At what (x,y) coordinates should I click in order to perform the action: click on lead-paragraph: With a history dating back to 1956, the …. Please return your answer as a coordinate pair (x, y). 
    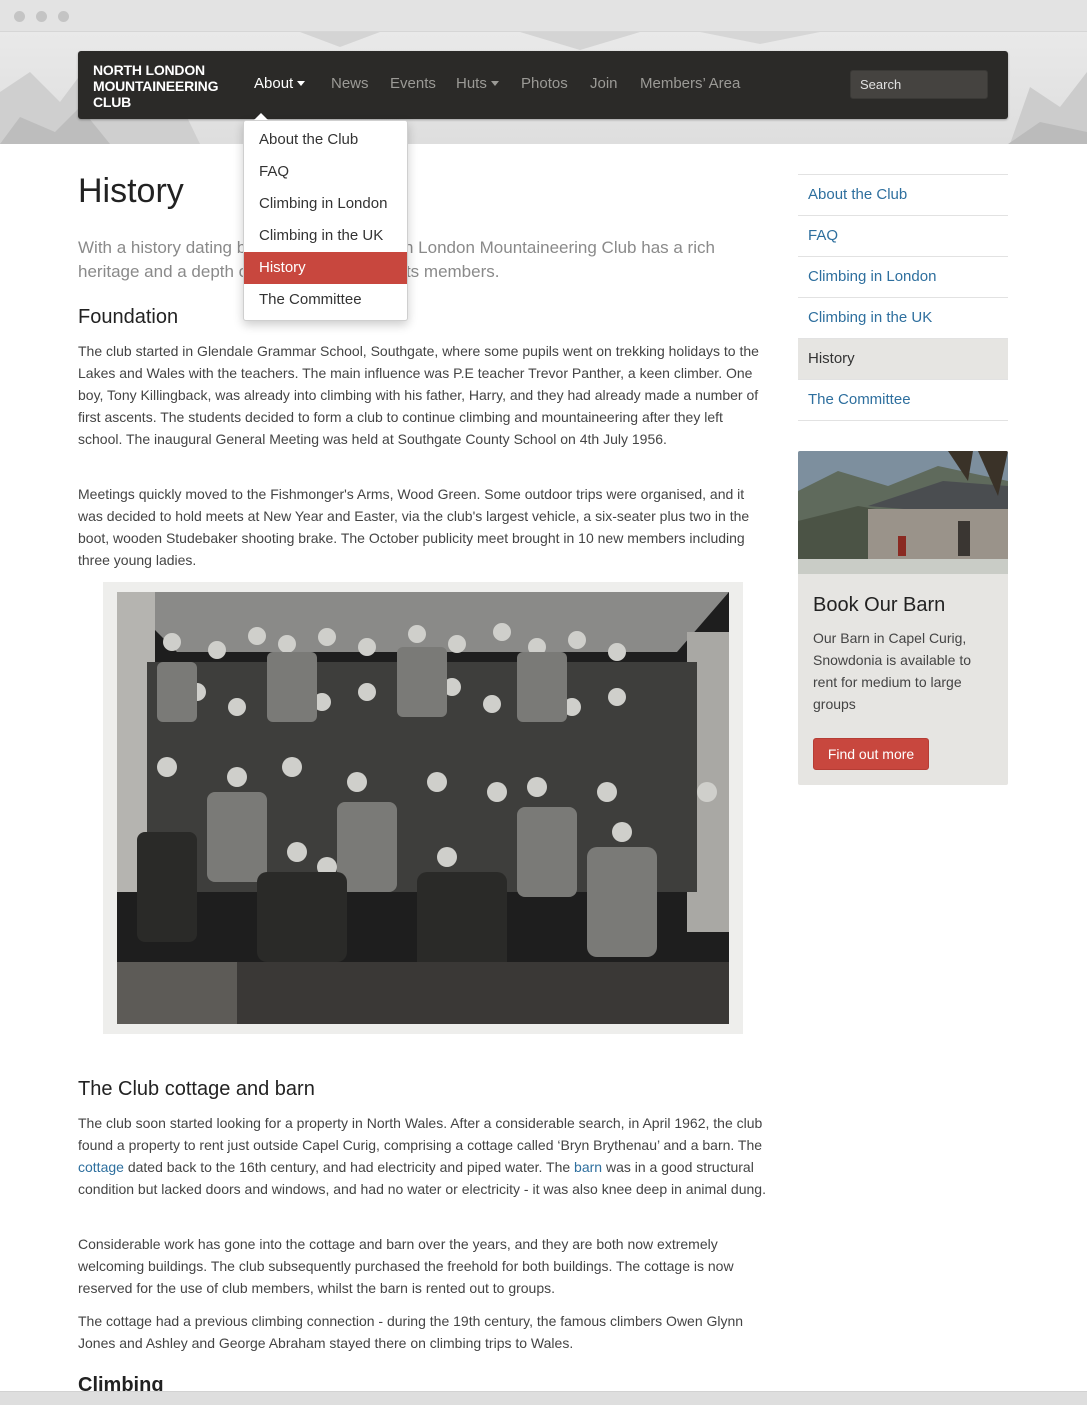
    Looking at the image, I should click on (396, 259).